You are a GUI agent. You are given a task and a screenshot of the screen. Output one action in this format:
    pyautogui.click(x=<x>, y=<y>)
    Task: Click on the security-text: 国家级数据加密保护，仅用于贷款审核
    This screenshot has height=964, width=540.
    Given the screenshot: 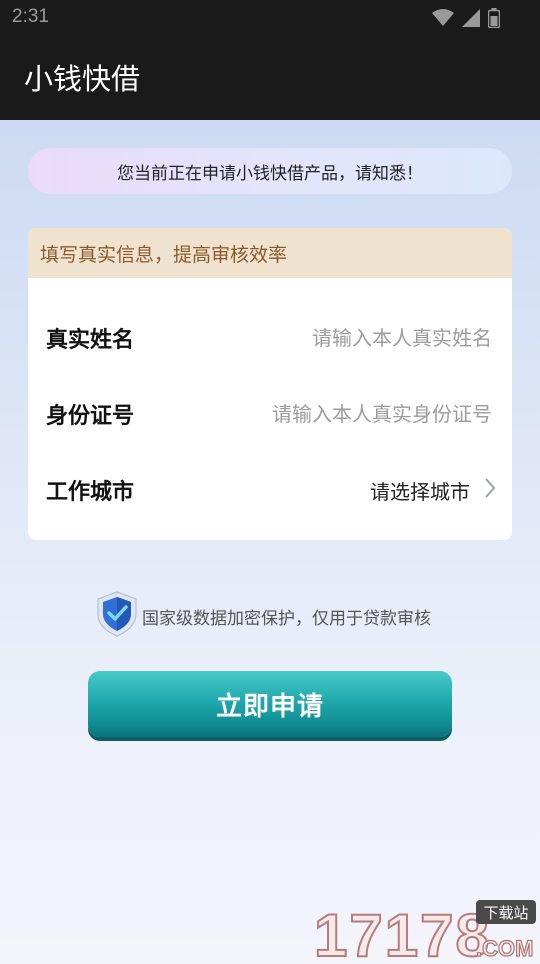 What is the action you would take?
    pyautogui.click(x=286, y=618)
    